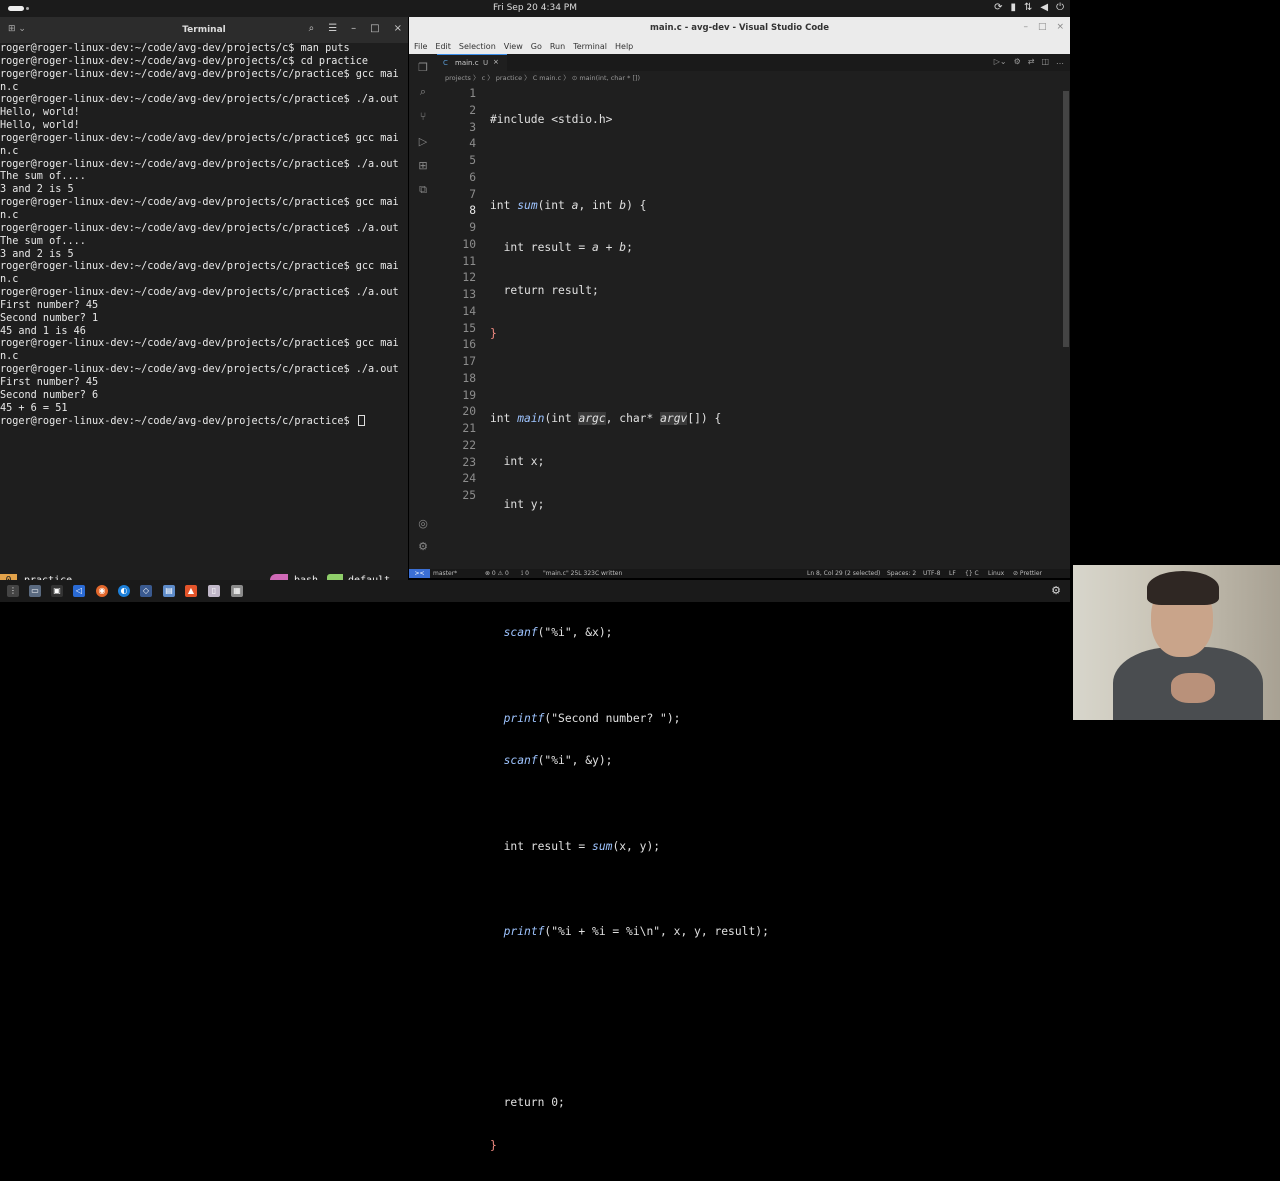 Image resolution: width=1280 pixels, height=1181 pixels. I want to click on hamburger-menu-icon: ☰, so click(332, 28).